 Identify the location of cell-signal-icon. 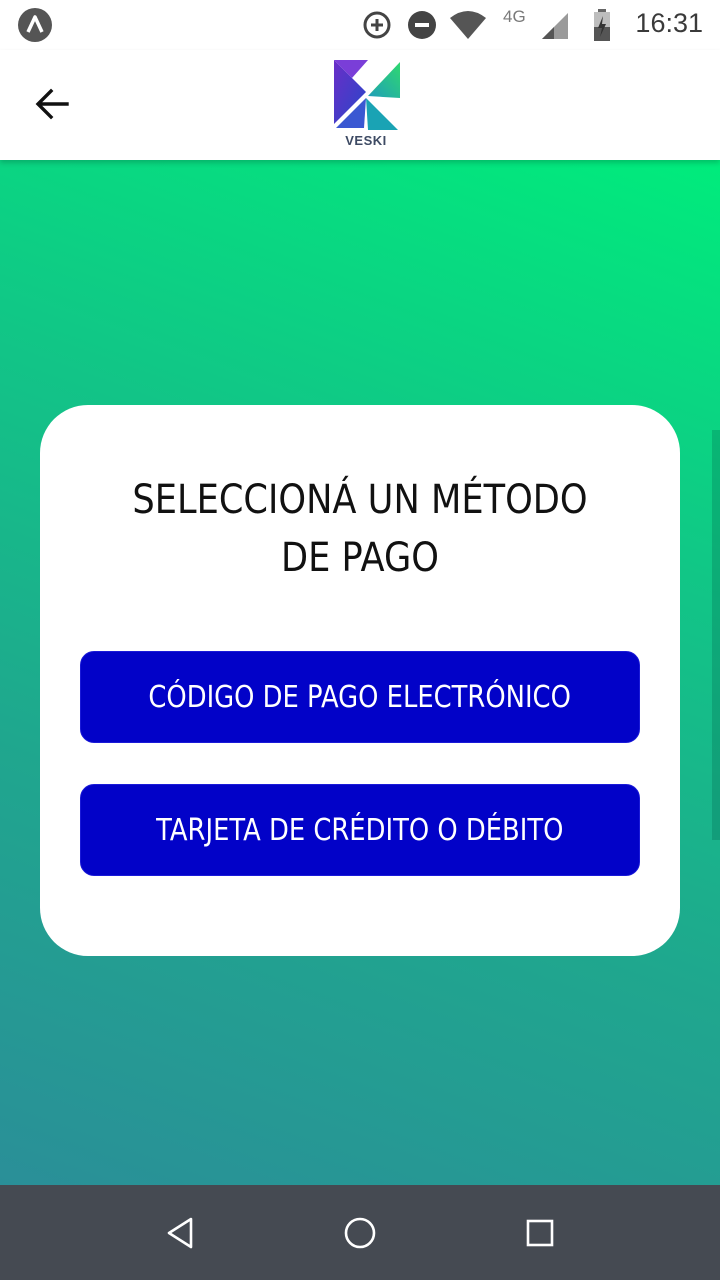
(555, 26).